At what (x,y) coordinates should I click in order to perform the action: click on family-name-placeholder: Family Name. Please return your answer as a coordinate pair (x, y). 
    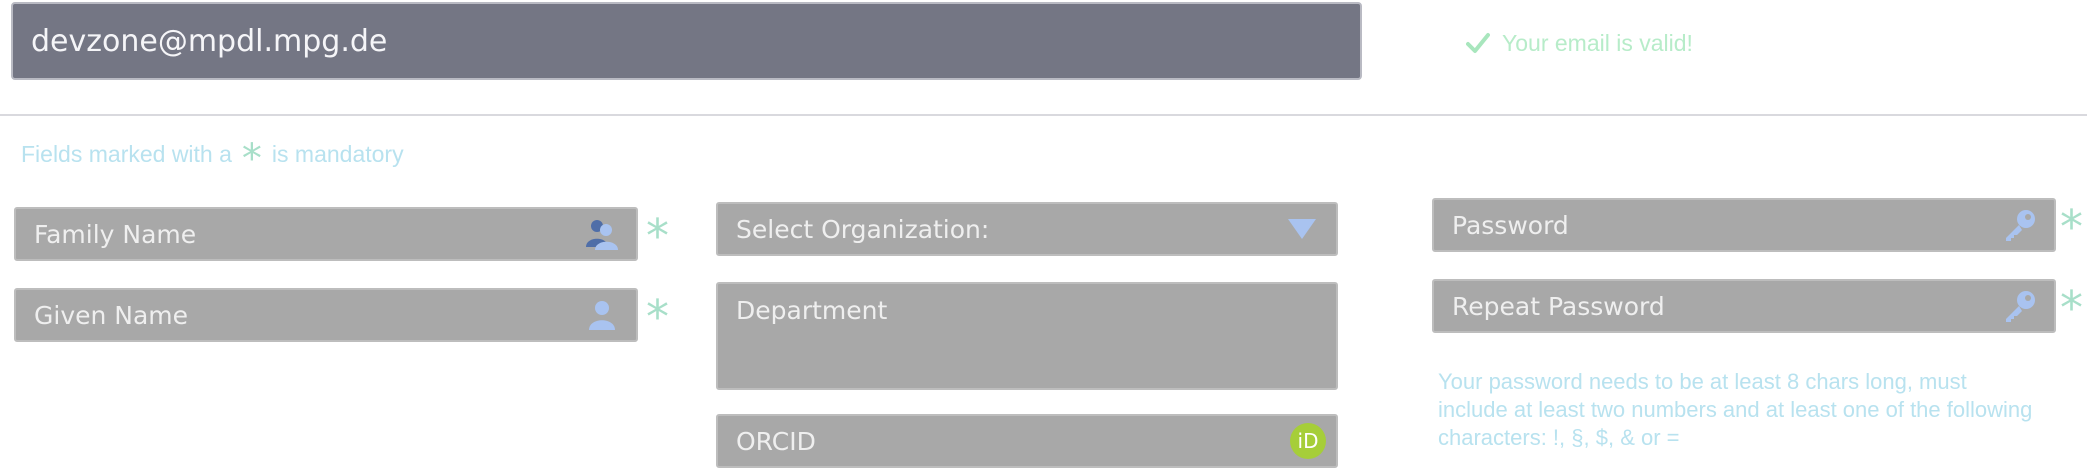
    Looking at the image, I should click on (115, 234).